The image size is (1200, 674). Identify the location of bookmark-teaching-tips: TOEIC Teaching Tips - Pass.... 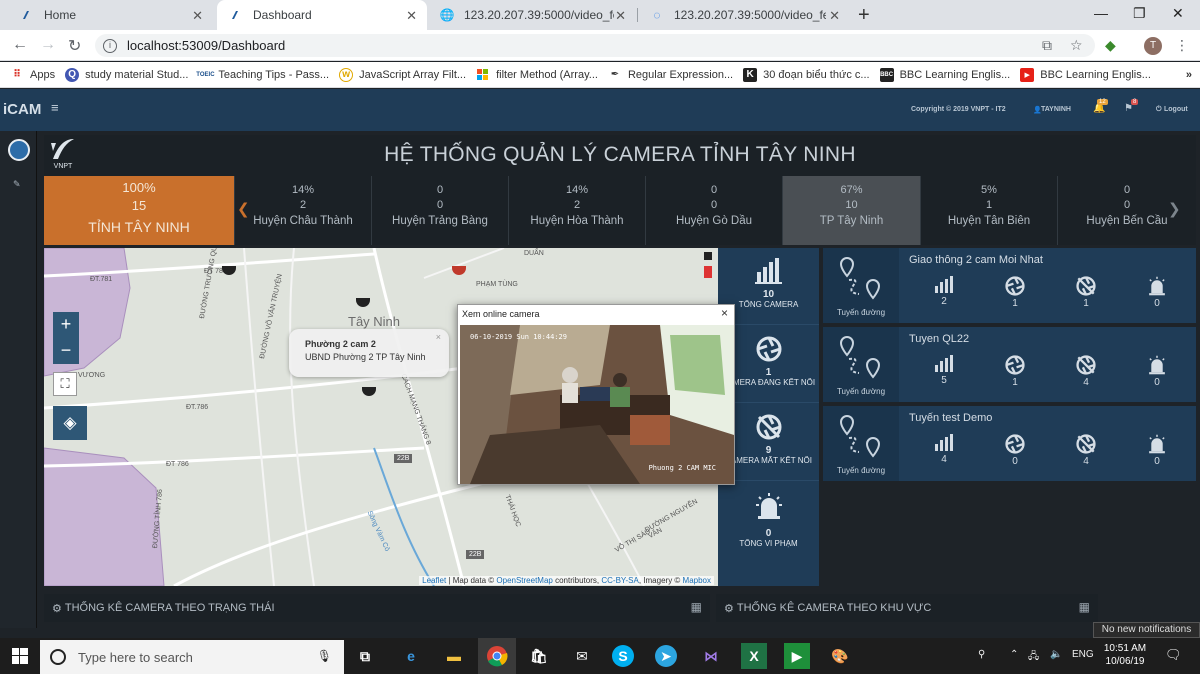
(262, 75).